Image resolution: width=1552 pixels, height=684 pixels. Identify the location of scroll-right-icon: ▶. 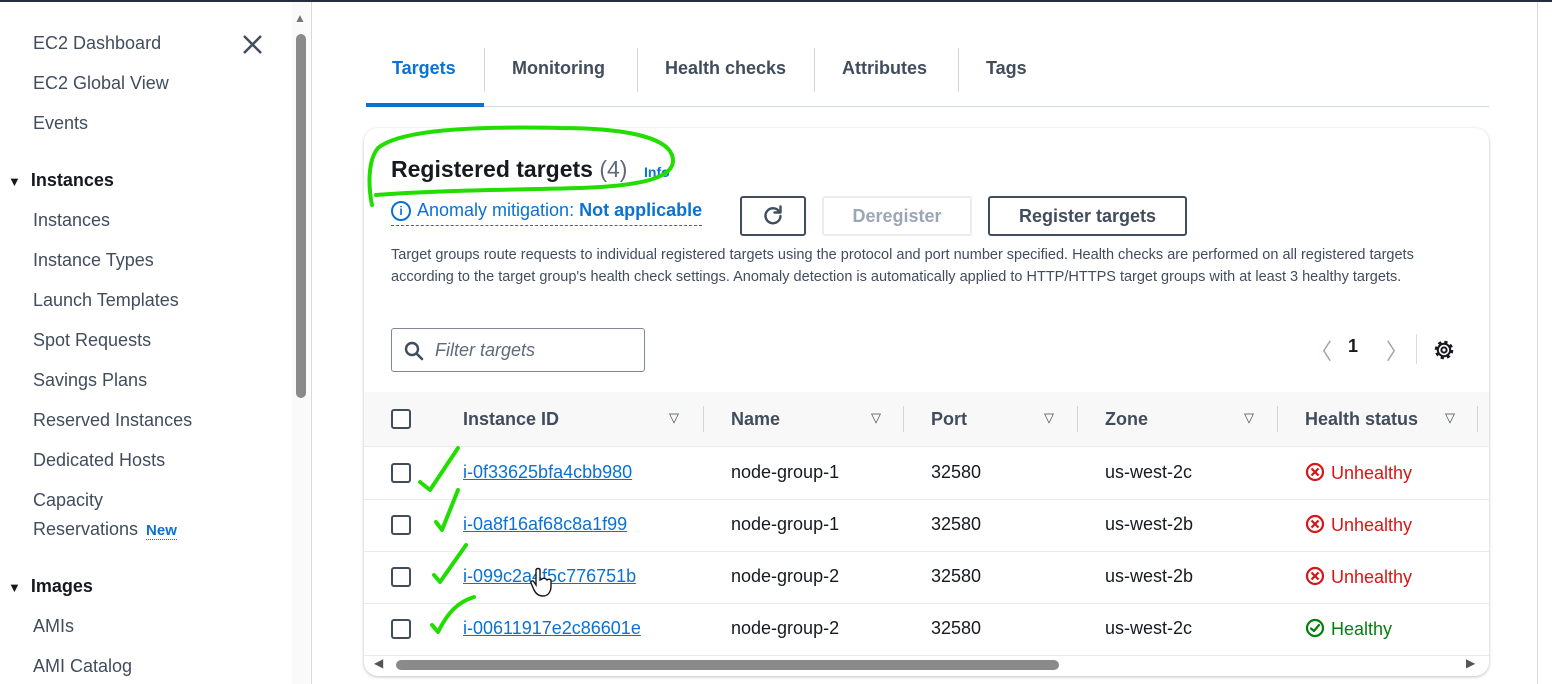
(1470, 663).